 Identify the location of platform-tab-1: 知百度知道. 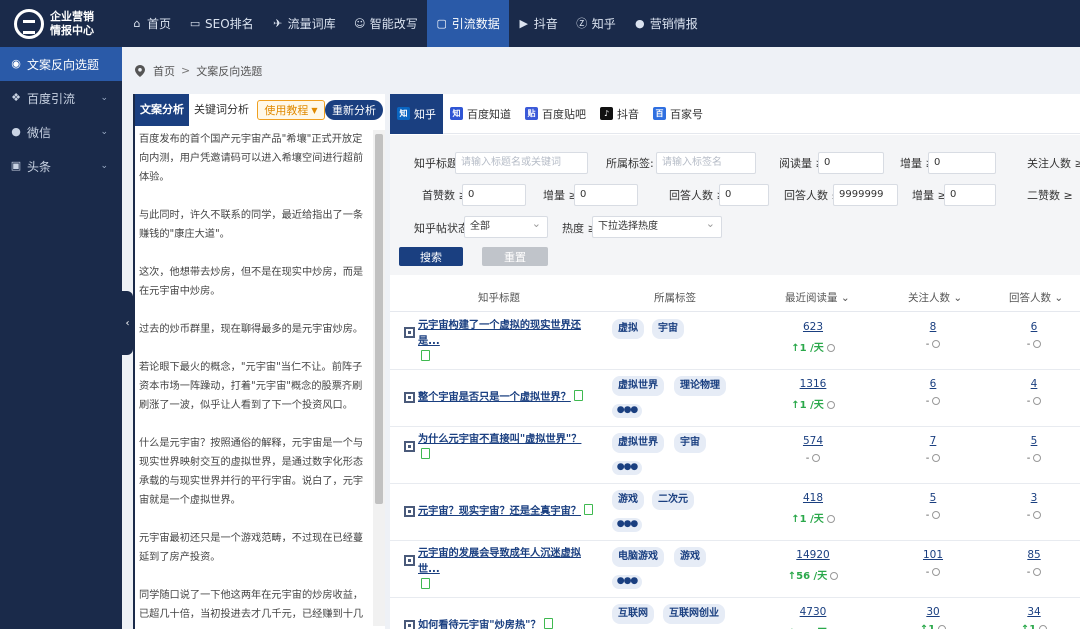
(480, 114).